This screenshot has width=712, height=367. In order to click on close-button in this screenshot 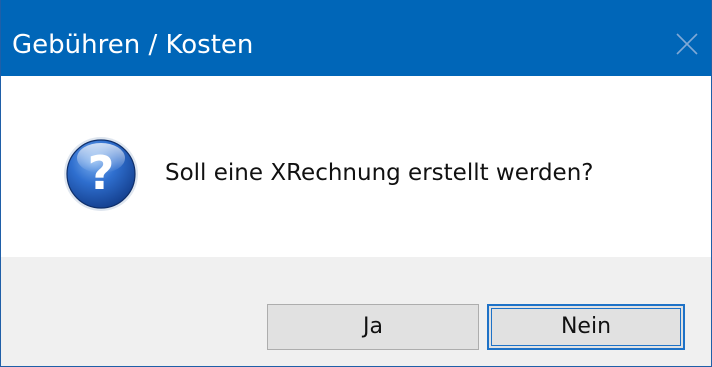, I will do `click(684, 42)`.